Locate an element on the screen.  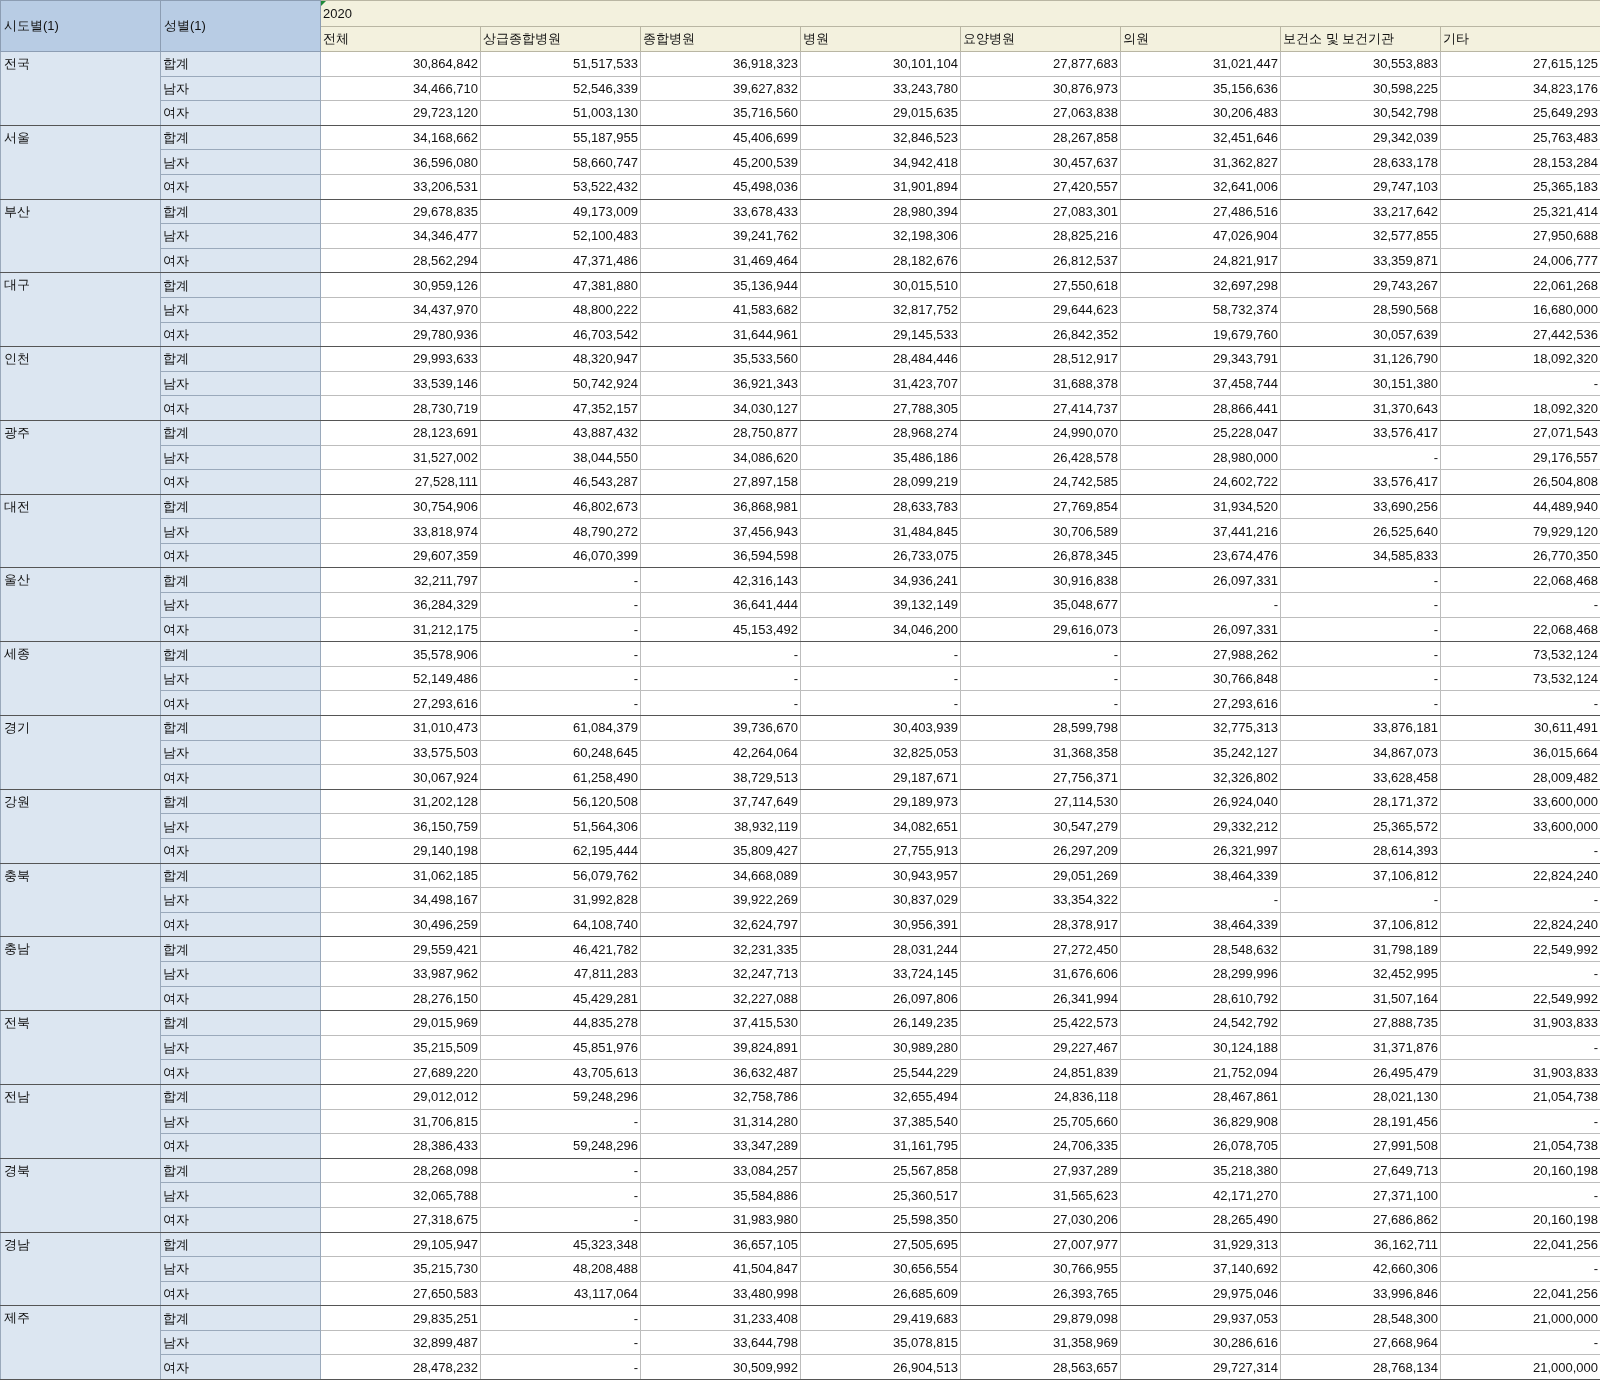
table-cell: 38,464,339 is located at coordinates (1200, 875).